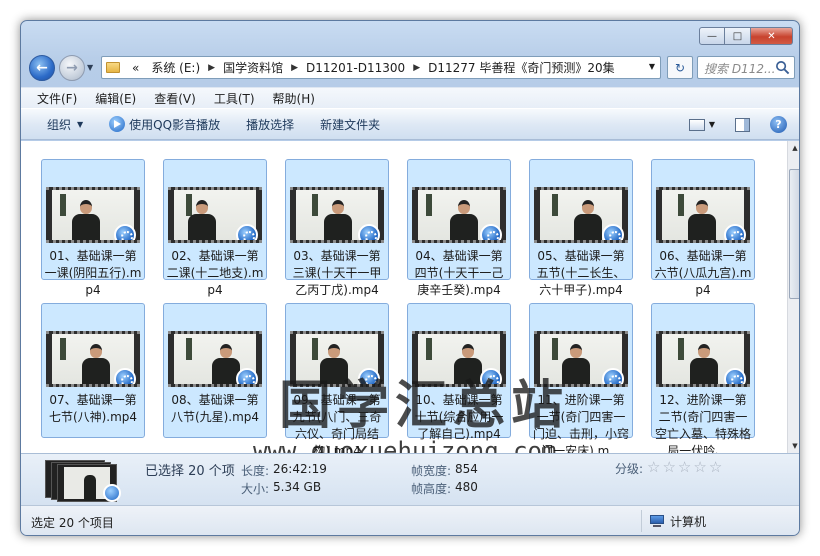 Image resolution: width=820 pixels, height=556 pixels. I want to click on length-label: 长度:, so click(255, 471).